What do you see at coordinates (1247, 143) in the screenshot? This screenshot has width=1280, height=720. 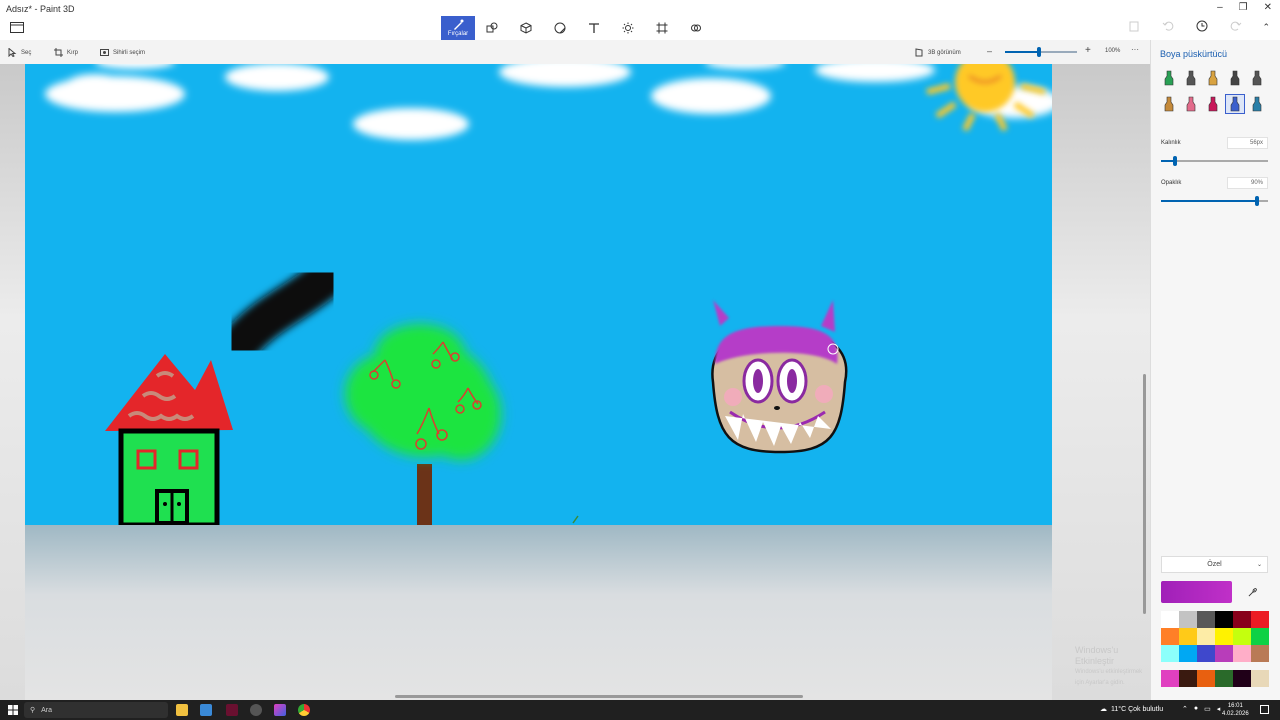 I see `thickness-input: 56px` at bounding box center [1247, 143].